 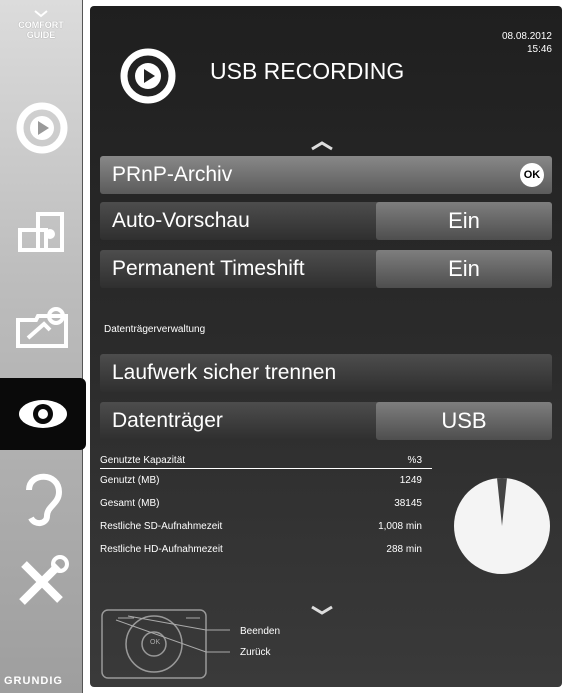 What do you see at coordinates (326, 175) in the screenshot?
I see `prnp-archive-item: PRnP-Archiv OK` at bounding box center [326, 175].